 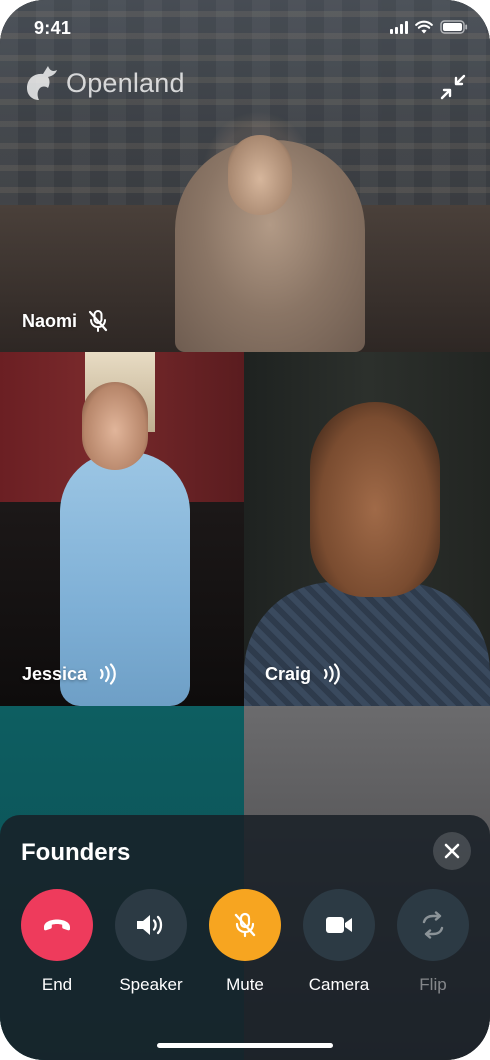 What do you see at coordinates (55, 673) in the screenshot?
I see `participant-name: Jessica` at bounding box center [55, 673].